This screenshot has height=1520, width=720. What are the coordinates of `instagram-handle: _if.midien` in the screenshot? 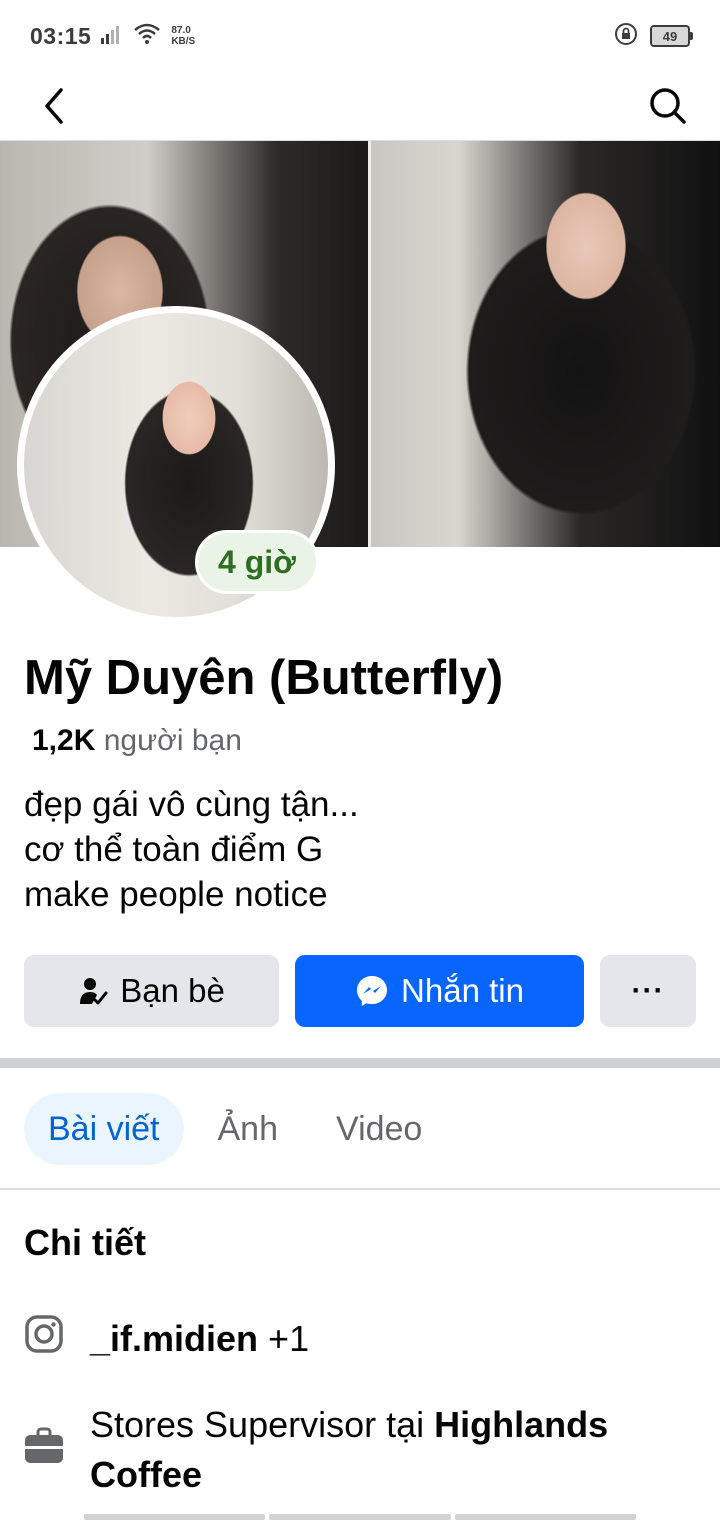 It's located at (174, 1338).